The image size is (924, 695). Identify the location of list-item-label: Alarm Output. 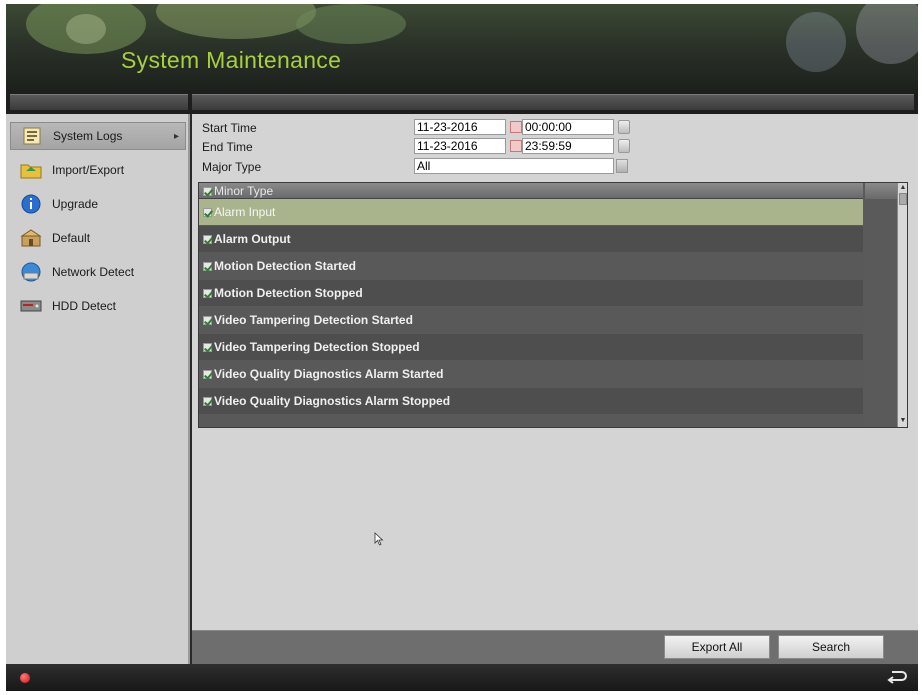
(252, 239).